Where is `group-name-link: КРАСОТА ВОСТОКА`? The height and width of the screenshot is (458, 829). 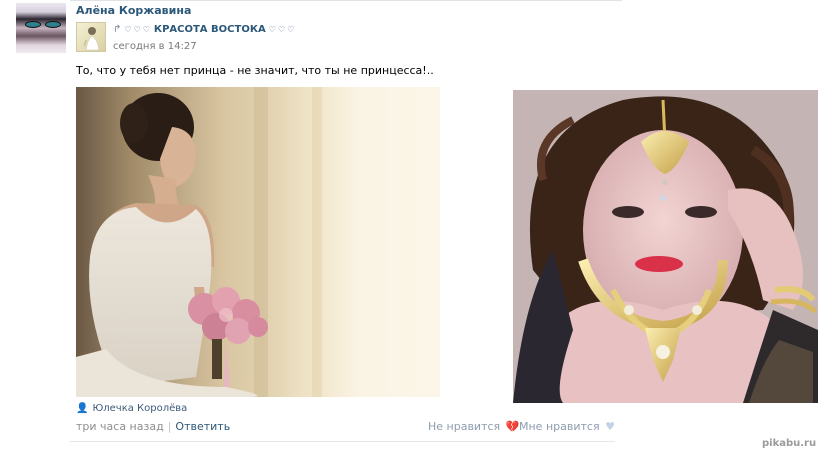 group-name-link: КРАСОТА ВОСТОКА is located at coordinates (210, 29).